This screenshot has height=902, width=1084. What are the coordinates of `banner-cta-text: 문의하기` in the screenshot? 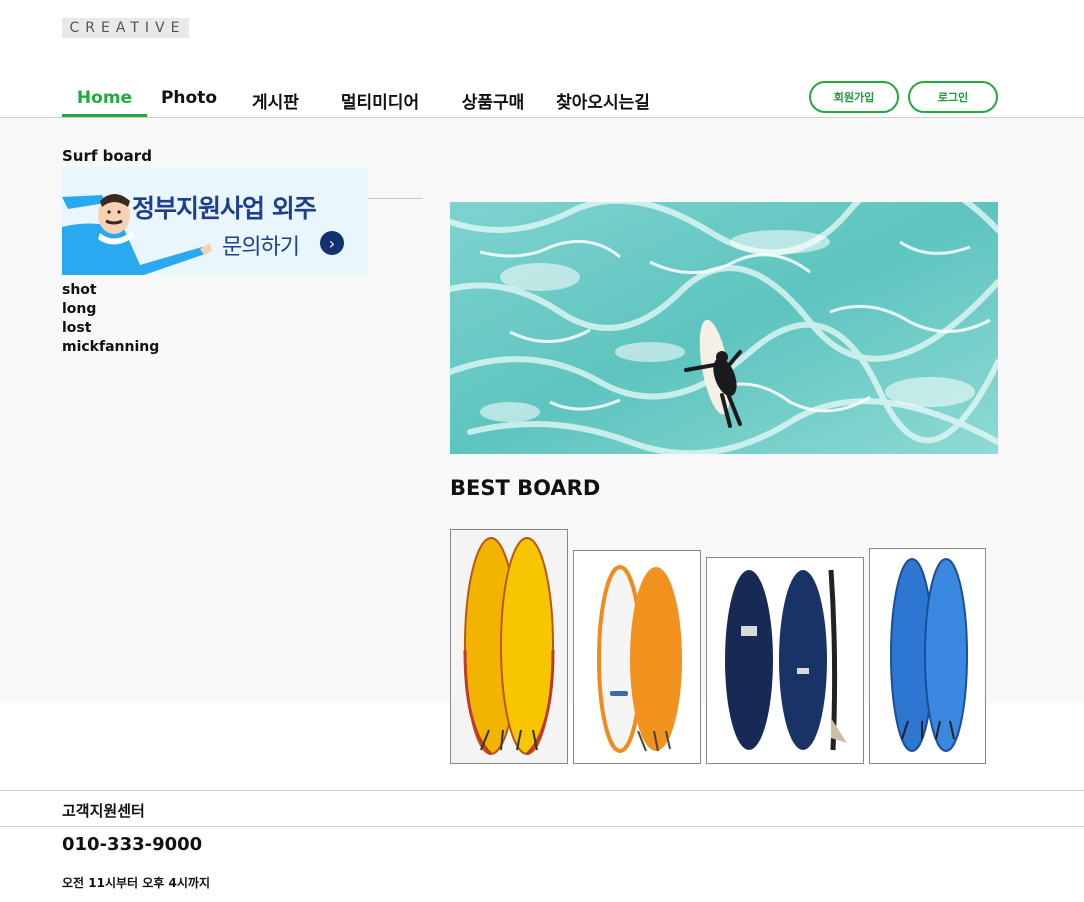 It's located at (261, 247).